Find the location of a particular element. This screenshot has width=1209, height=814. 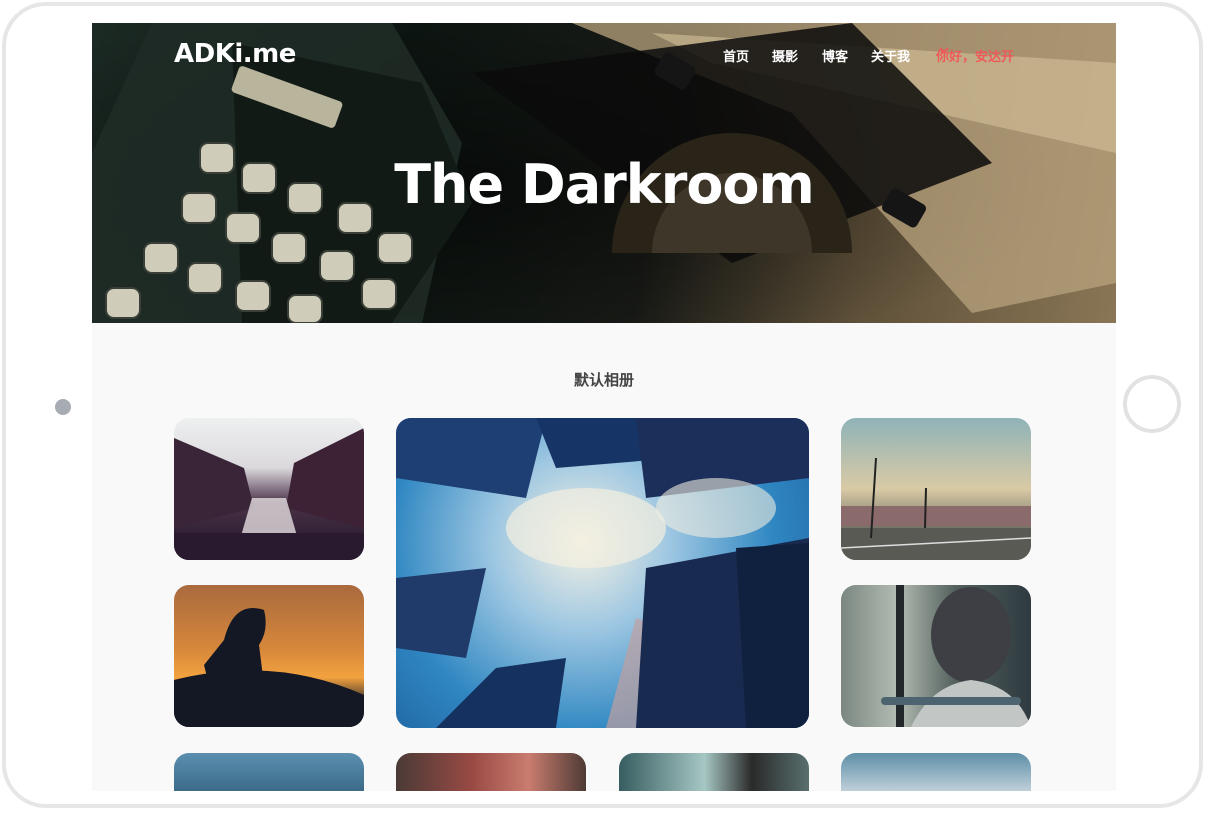

nav-user-menu: 你好，安达开 is located at coordinates (975, 55).